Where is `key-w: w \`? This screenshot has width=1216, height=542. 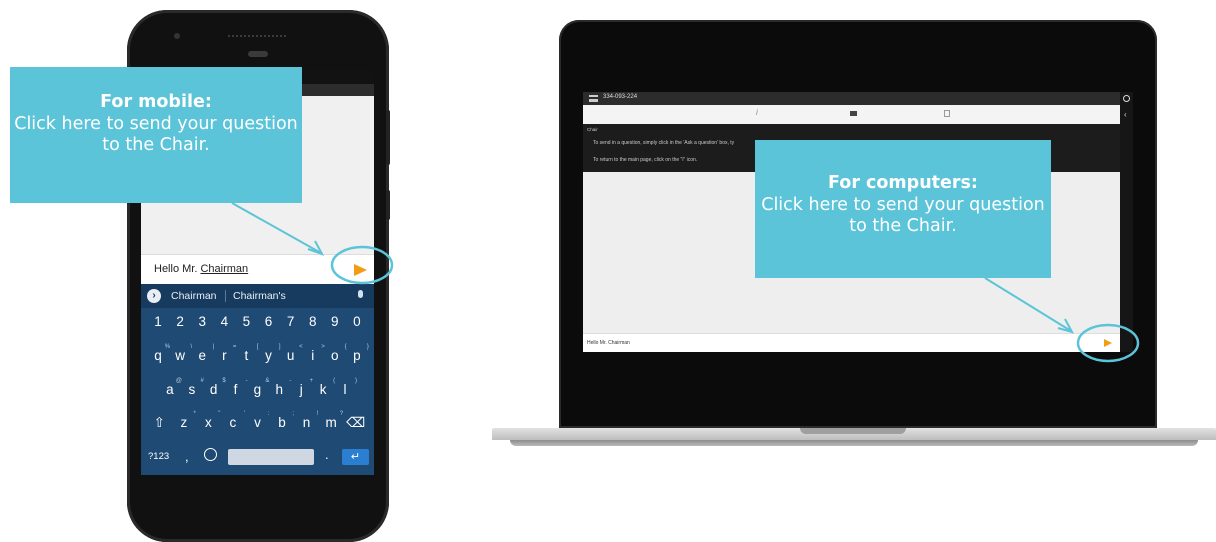 key-w: w \ is located at coordinates (181, 353).